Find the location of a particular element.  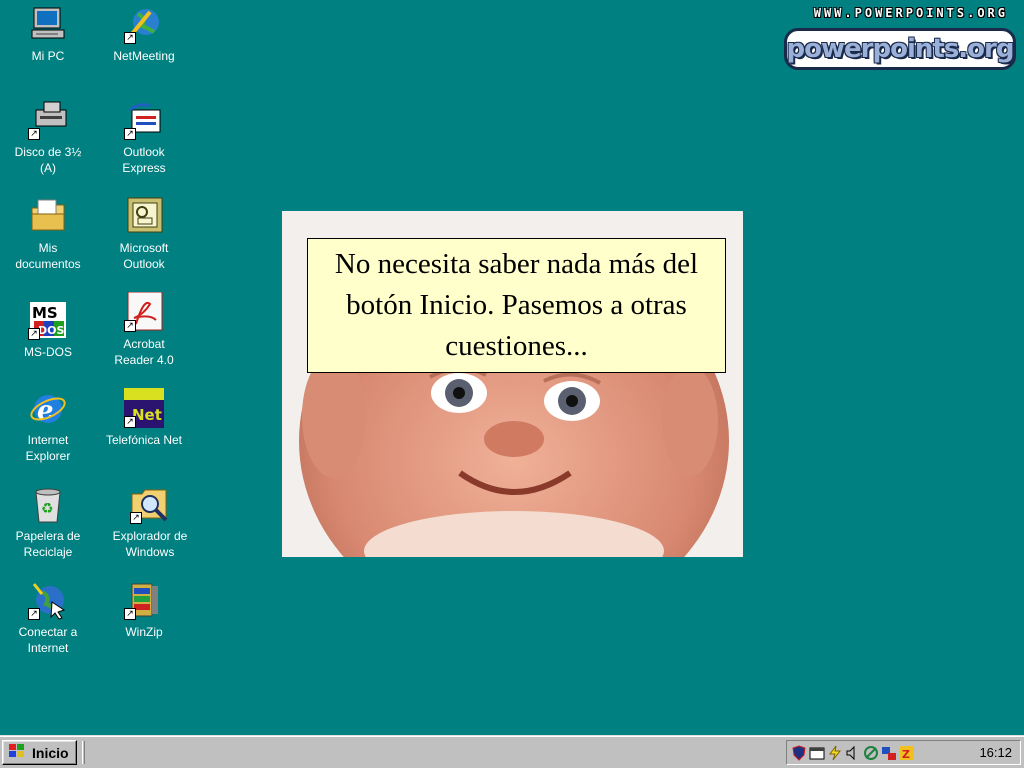

power-icon is located at coordinates (835, 753).